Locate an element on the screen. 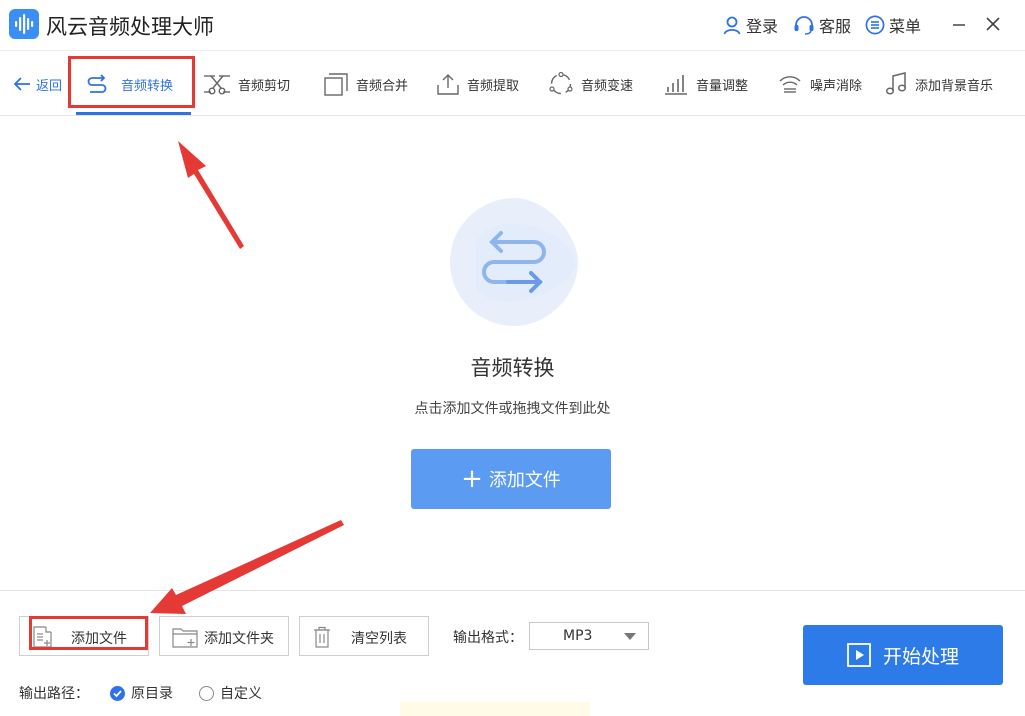  highlight-box-convert-tab is located at coordinates (131, 82).